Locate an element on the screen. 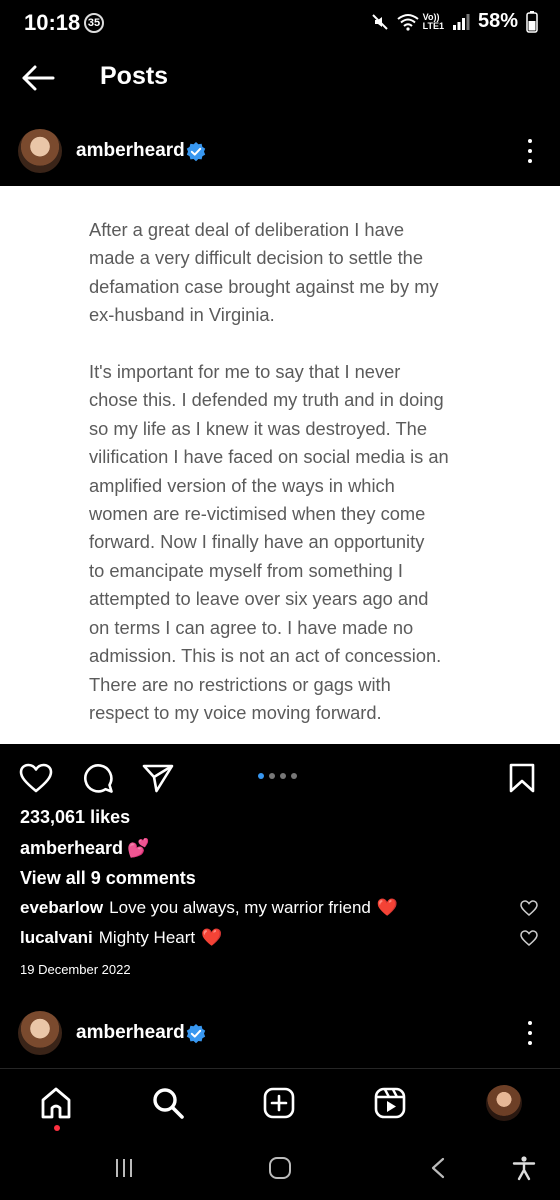  comment-username: lucalvani is located at coordinates (56, 938).